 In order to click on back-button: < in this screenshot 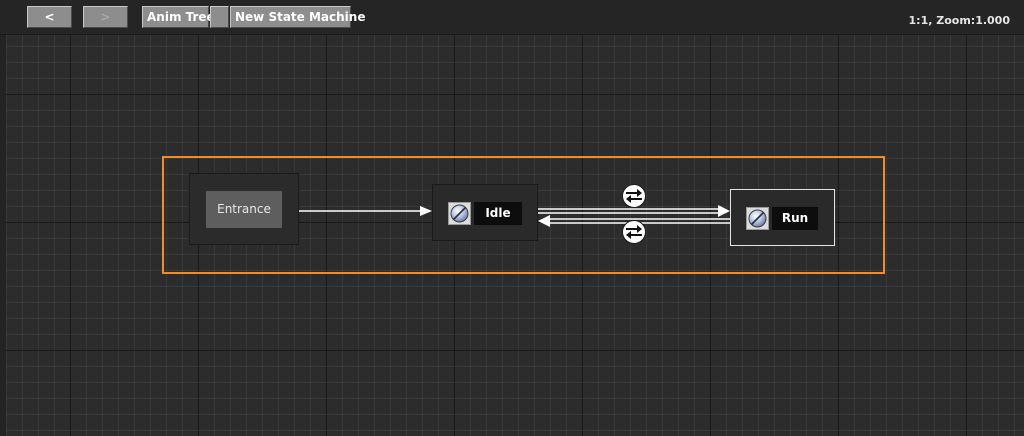, I will do `click(49, 17)`.